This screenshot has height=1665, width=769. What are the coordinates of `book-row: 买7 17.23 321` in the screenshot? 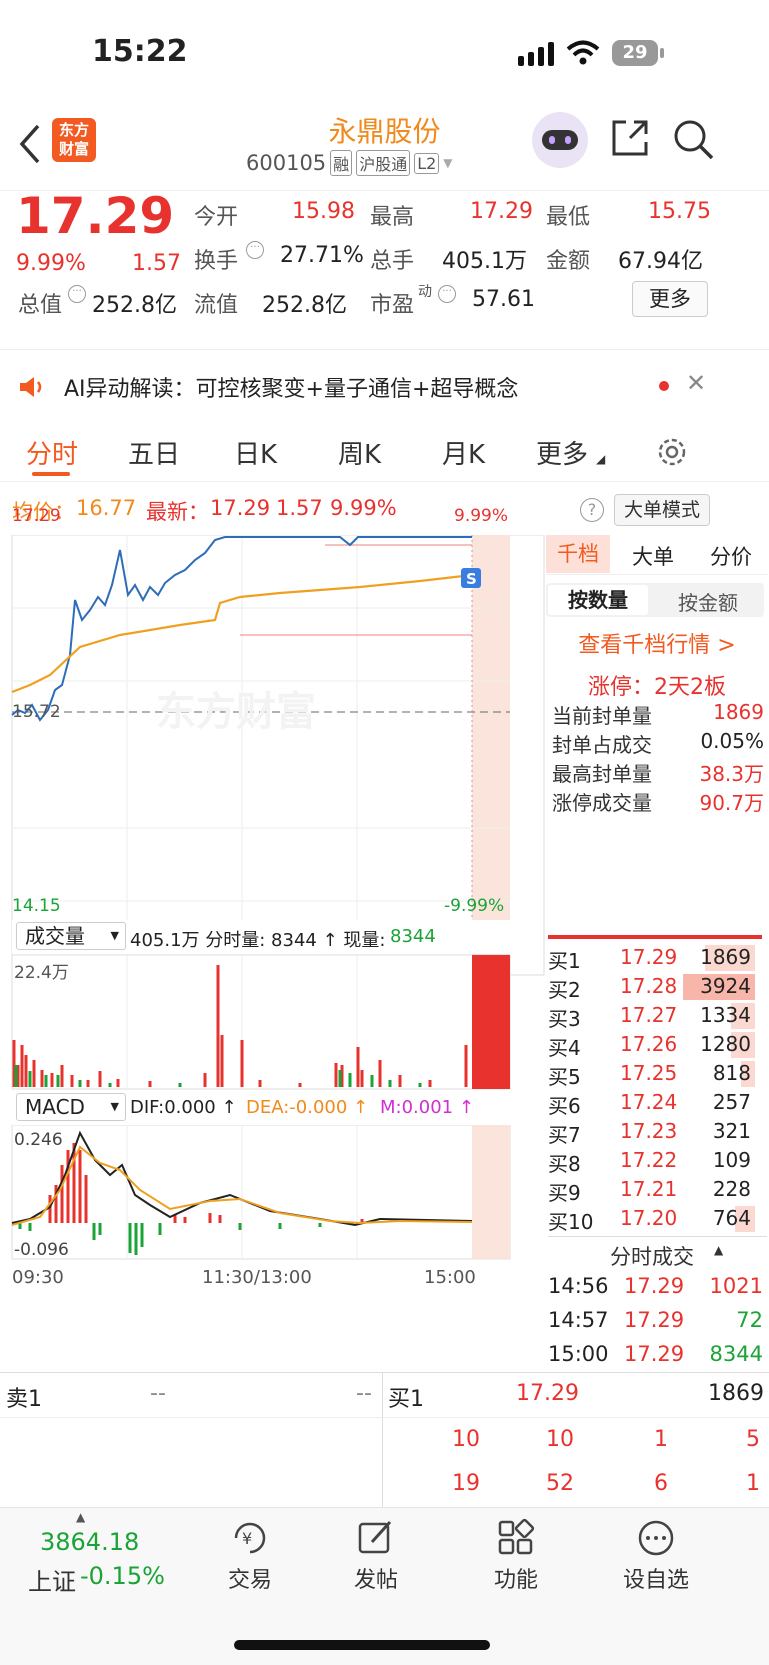 It's located at (657, 1133).